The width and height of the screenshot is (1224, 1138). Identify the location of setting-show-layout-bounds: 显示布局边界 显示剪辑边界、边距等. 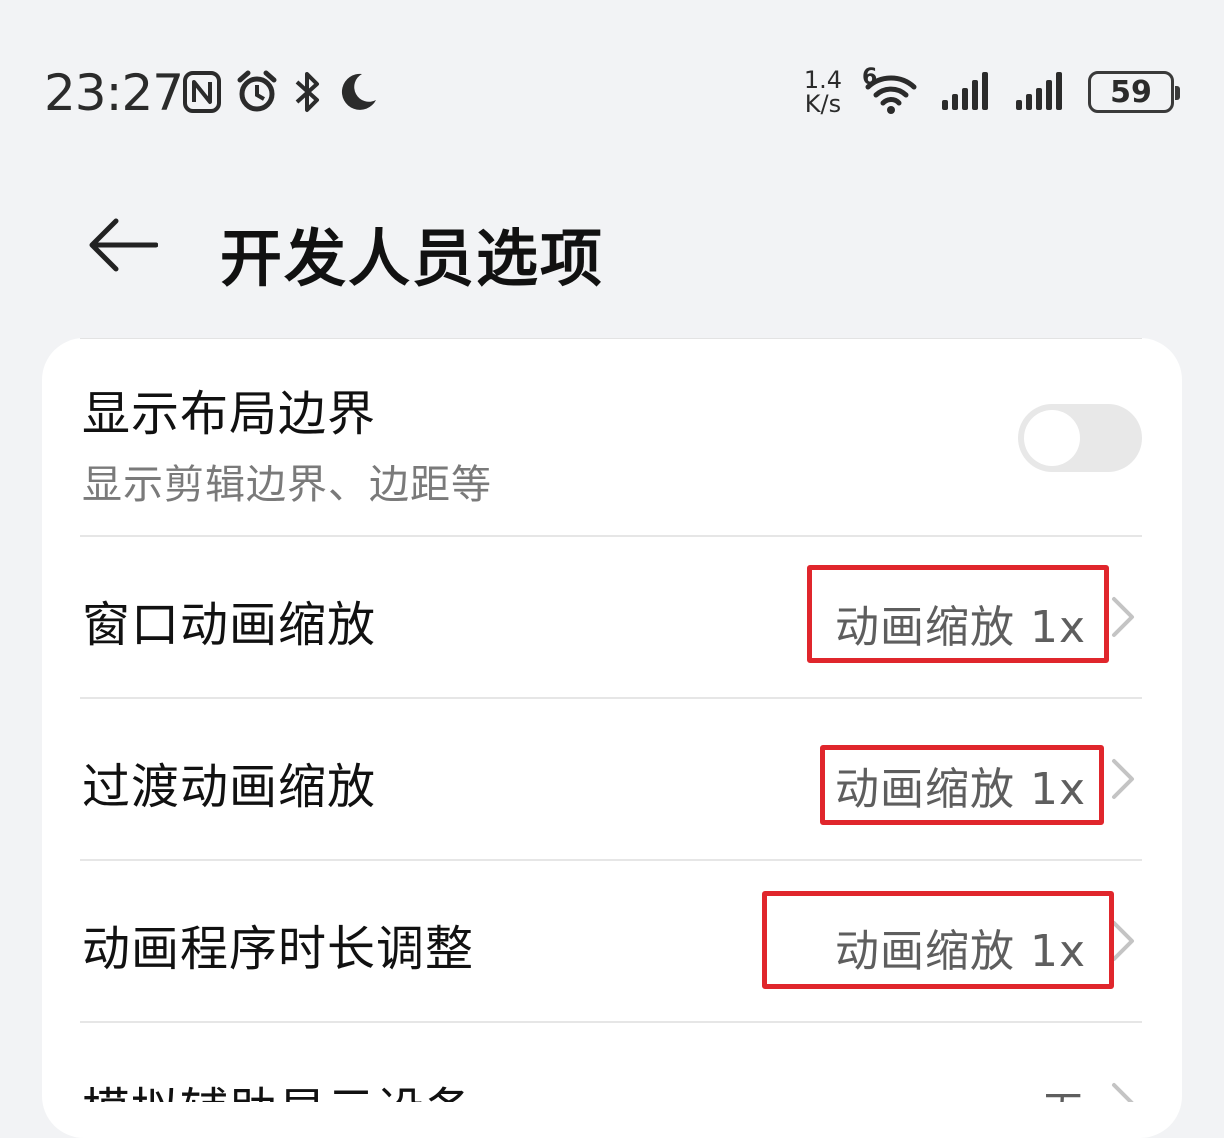
(611, 438).